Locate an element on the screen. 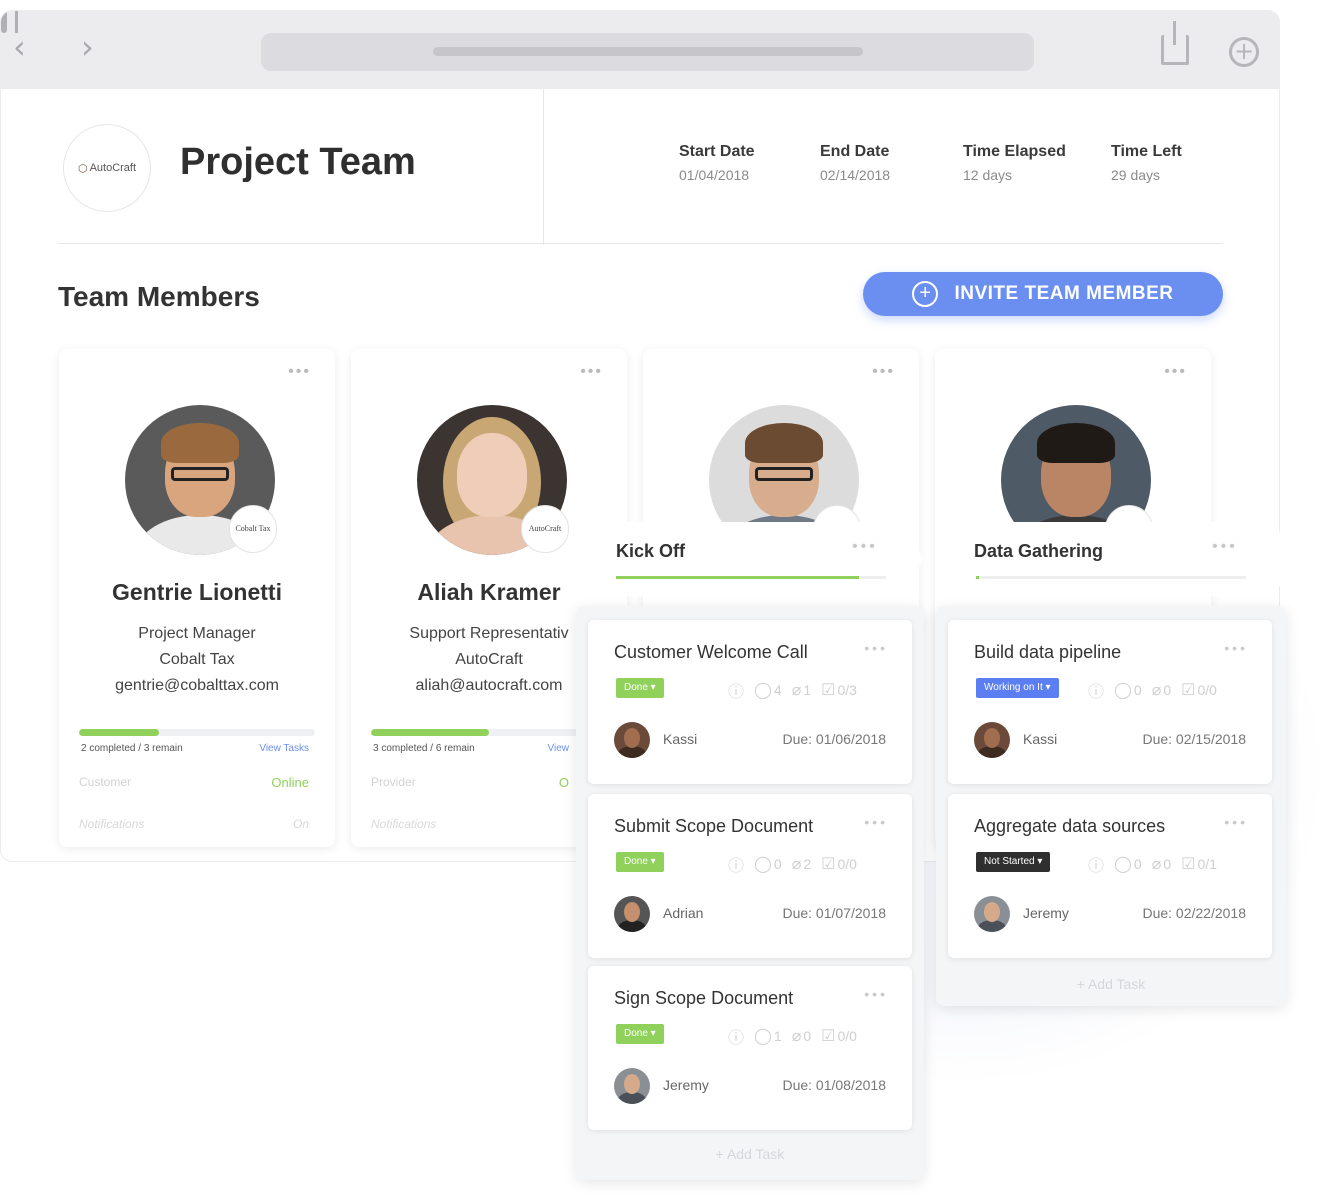 The height and width of the screenshot is (1200, 1332). stat-time-elapsed: Time Elapsed 12 days is located at coordinates (1014, 163).